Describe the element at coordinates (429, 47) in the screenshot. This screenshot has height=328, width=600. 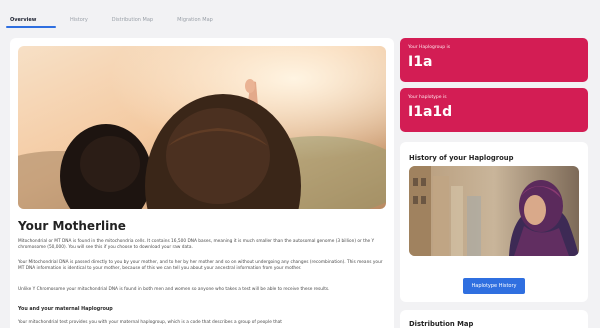
I see `haplogroup-label: Your Haplogroup is` at that location.